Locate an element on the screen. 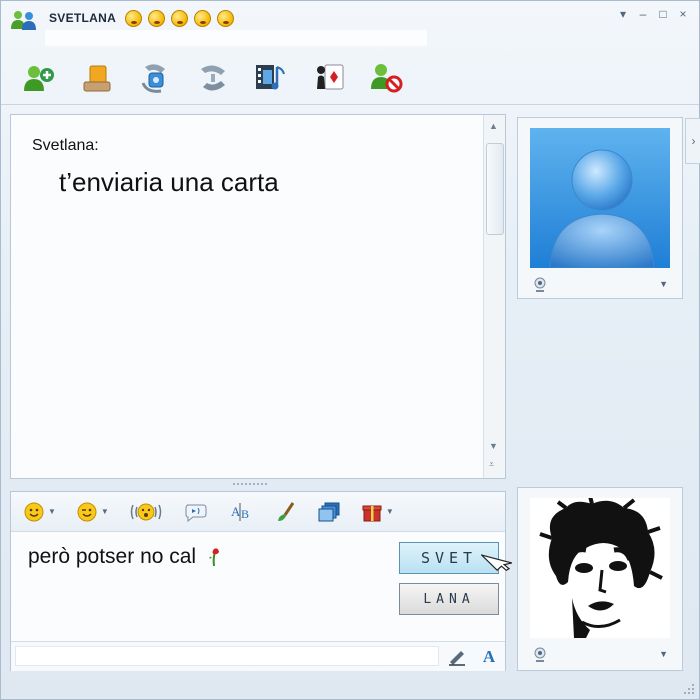  nudge-icon is located at coordinates (146, 511).